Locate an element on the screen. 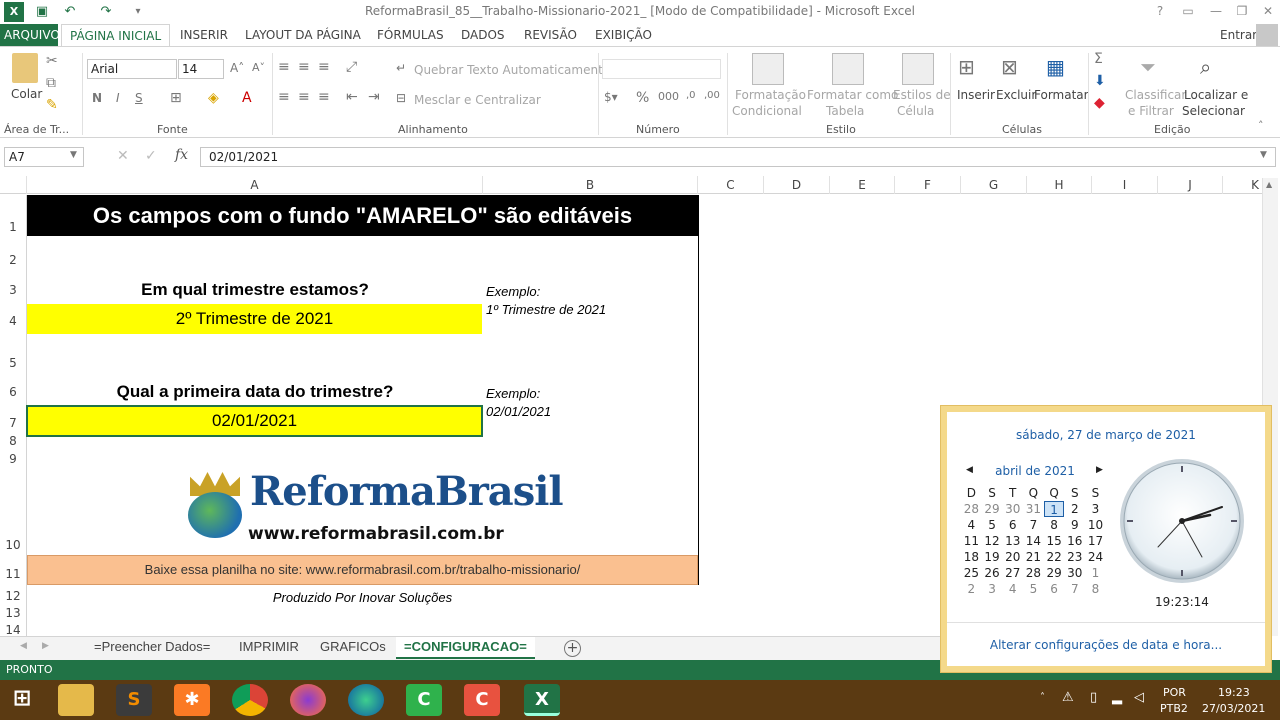 The image size is (1280, 720). paste-icon is located at coordinates (25, 68).